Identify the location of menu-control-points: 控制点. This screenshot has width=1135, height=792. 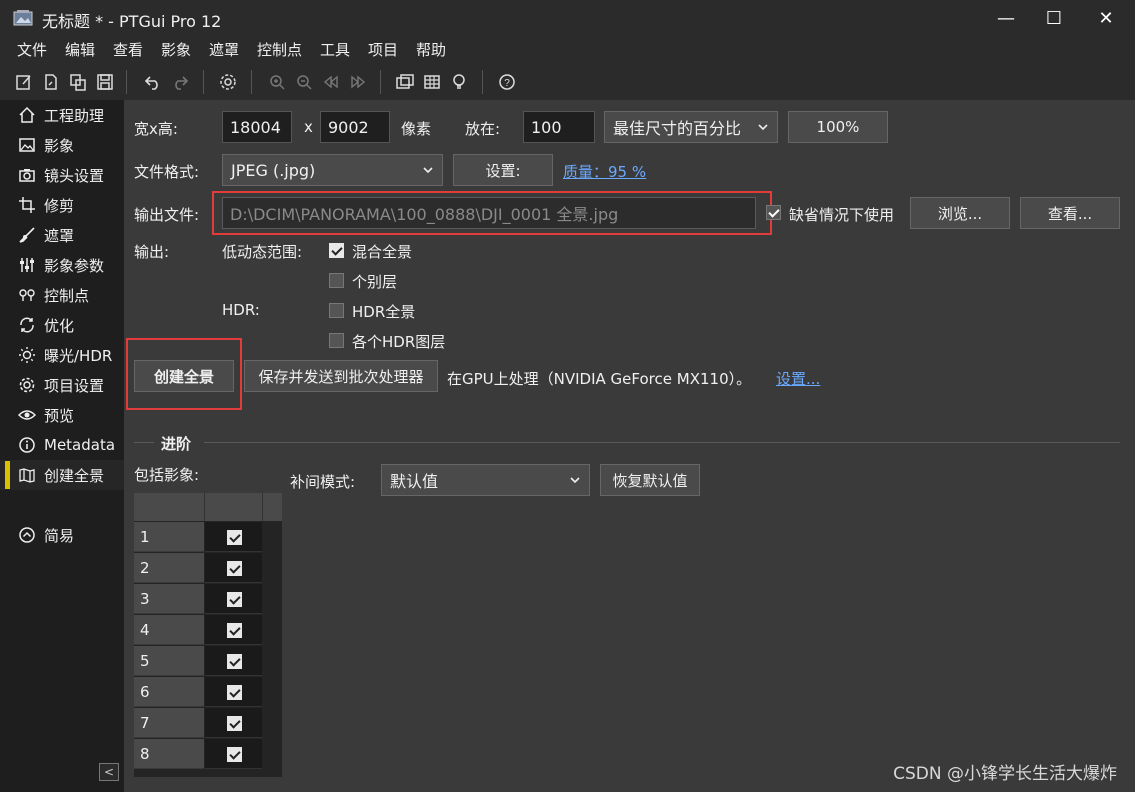
(279, 49).